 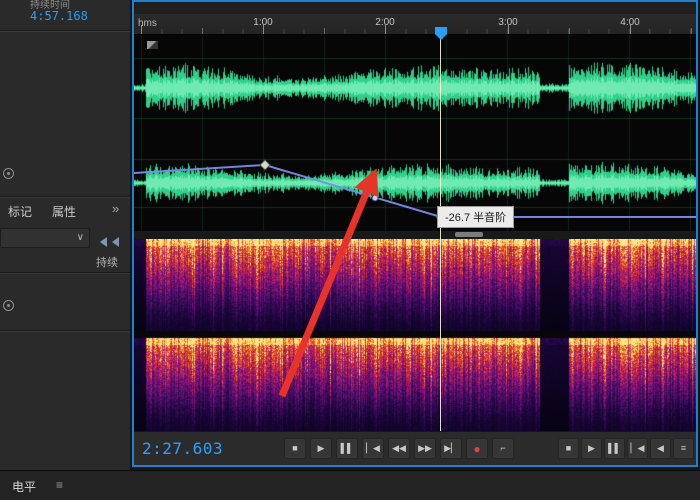 What do you see at coordinates (568, 448) in the screenshot?
I see `stop-button-2: ■` at bounding box center [568, 448].